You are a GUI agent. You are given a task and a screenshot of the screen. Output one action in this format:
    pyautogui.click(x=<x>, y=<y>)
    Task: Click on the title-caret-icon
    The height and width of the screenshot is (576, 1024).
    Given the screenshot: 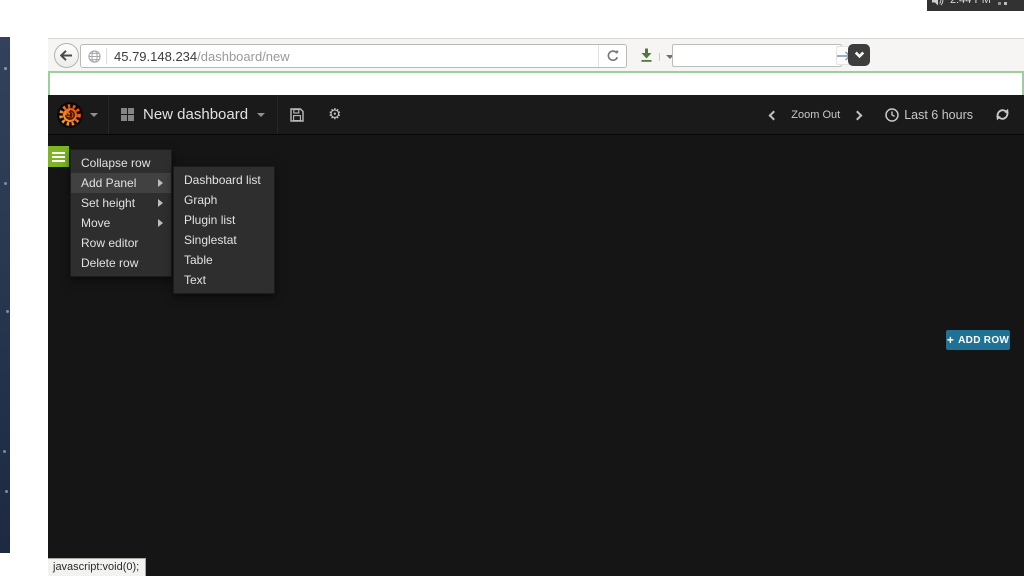 What is the action you would take?
    pyautogui.click(x=261, y=114)
    